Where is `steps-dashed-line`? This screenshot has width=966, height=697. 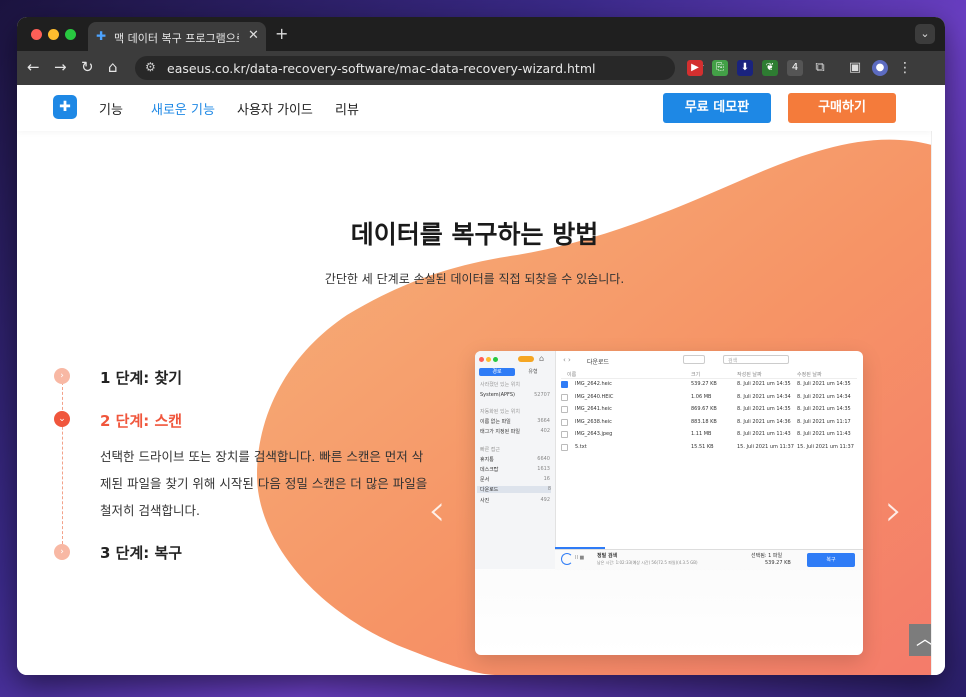 steps-dashed-line is located at coordinates (62, 463).